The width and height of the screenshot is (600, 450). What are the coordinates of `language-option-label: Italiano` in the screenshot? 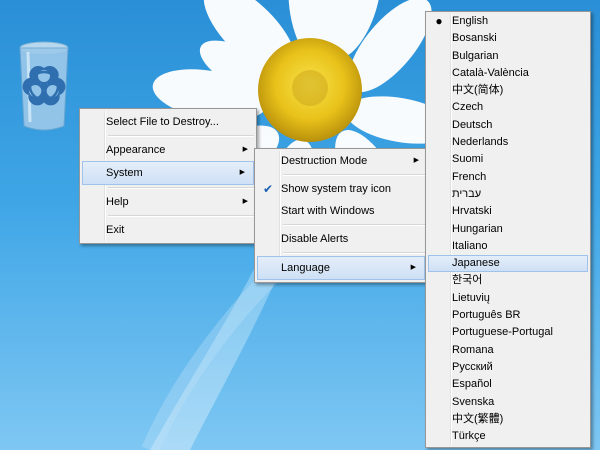 It's located at (470, 245).